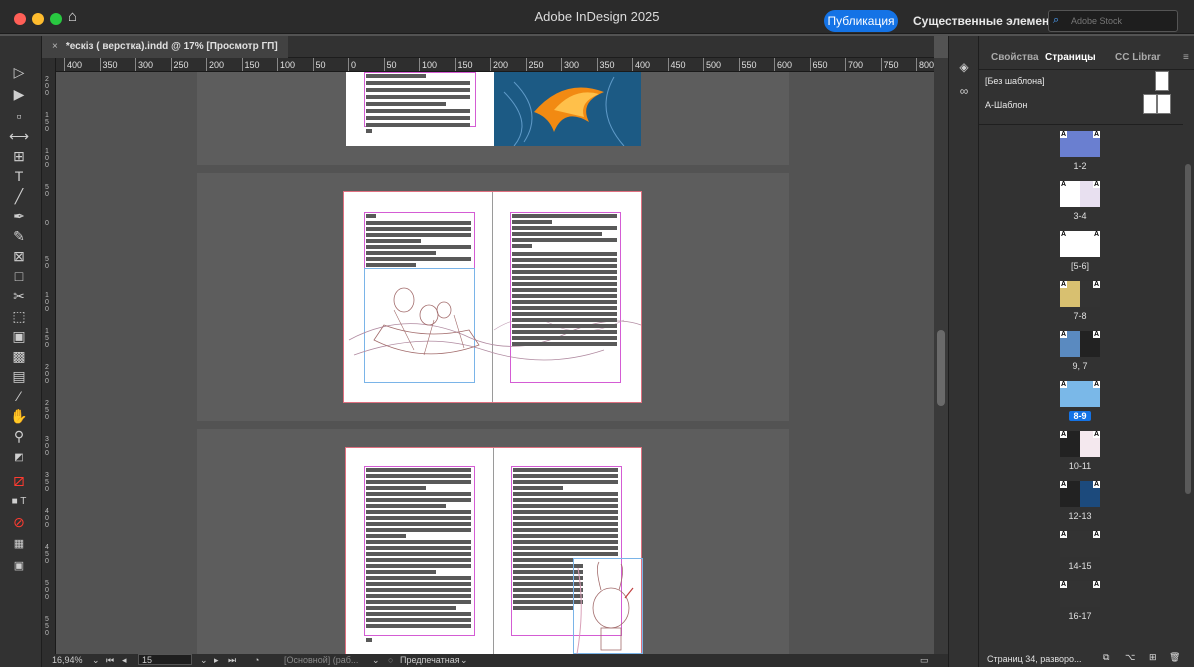  What do you see at coordinates (376, 660) in the screenshot?
I see `master-dropdown-icon: ⌄` at bounding box center [376, 660].